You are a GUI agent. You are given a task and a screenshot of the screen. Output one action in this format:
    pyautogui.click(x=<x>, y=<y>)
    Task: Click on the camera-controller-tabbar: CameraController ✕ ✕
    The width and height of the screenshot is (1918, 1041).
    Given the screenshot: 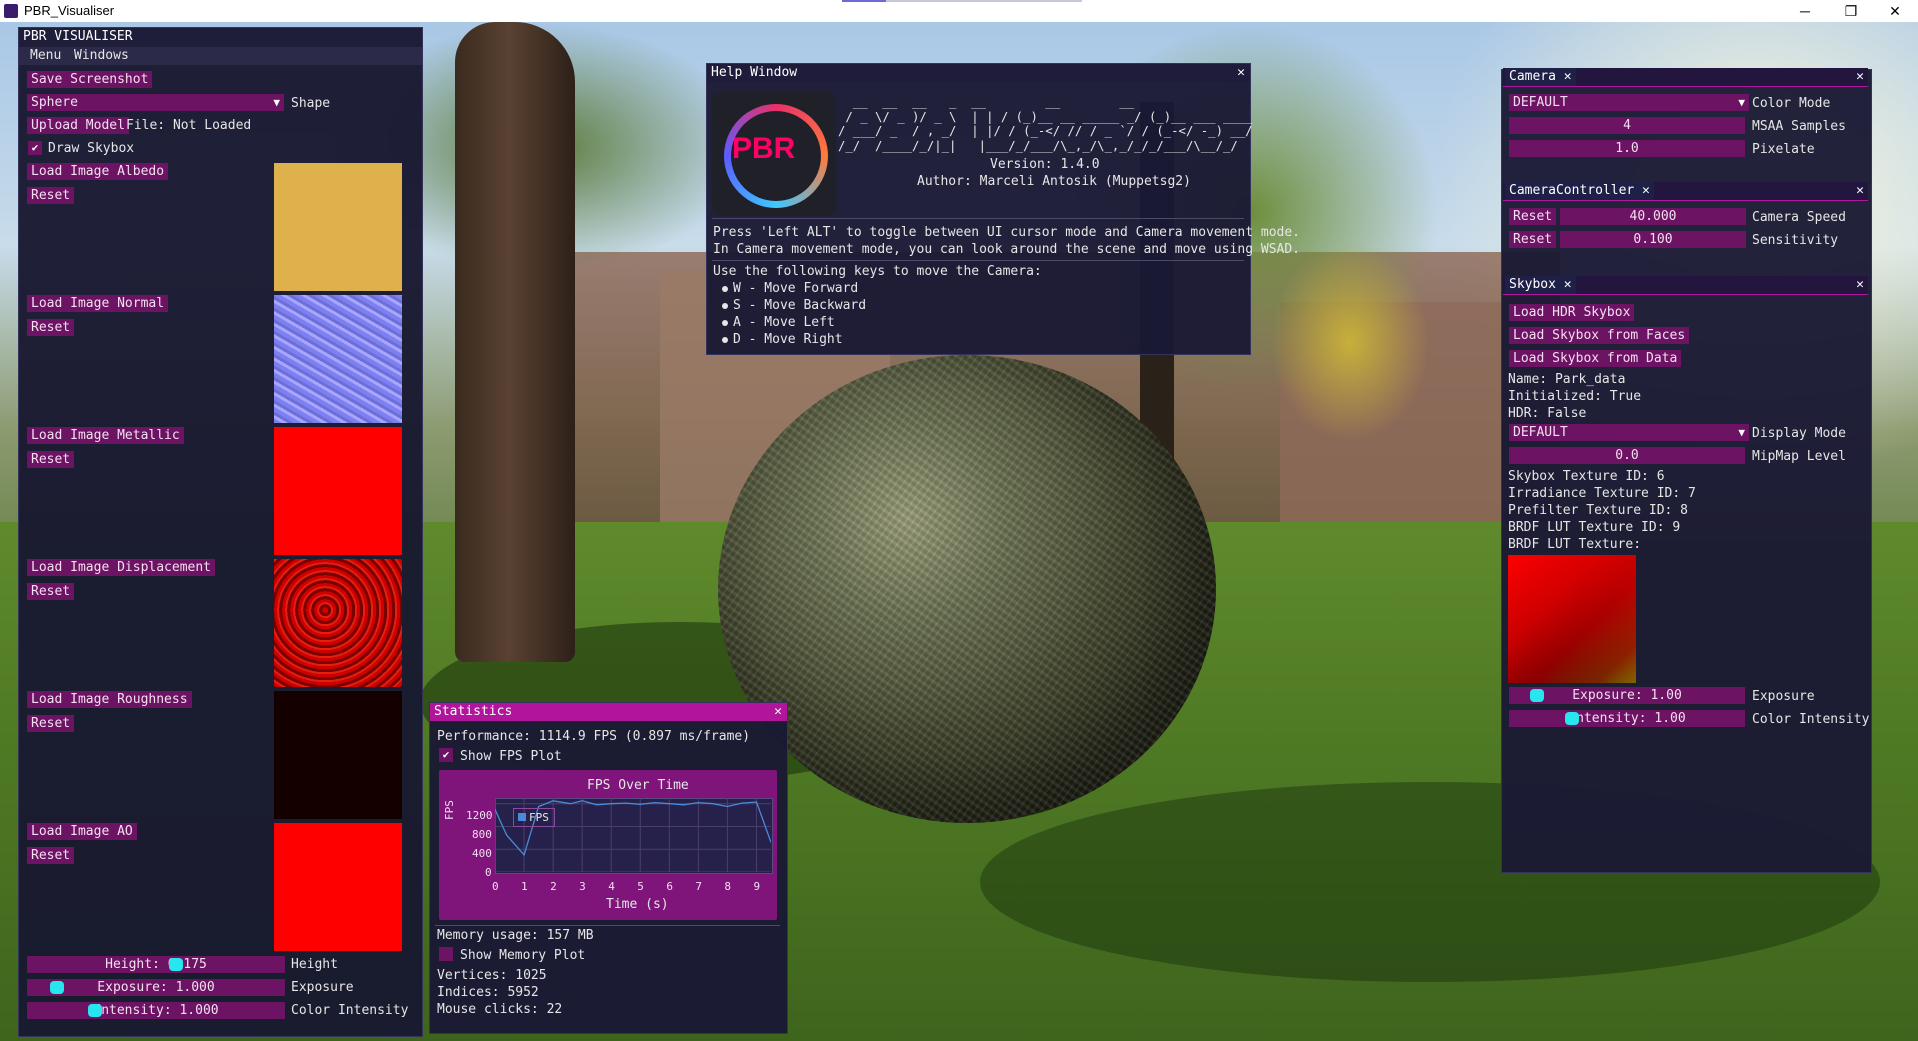 What is the action you would take?
    pyautogui.click(x=1685, y=191)
    